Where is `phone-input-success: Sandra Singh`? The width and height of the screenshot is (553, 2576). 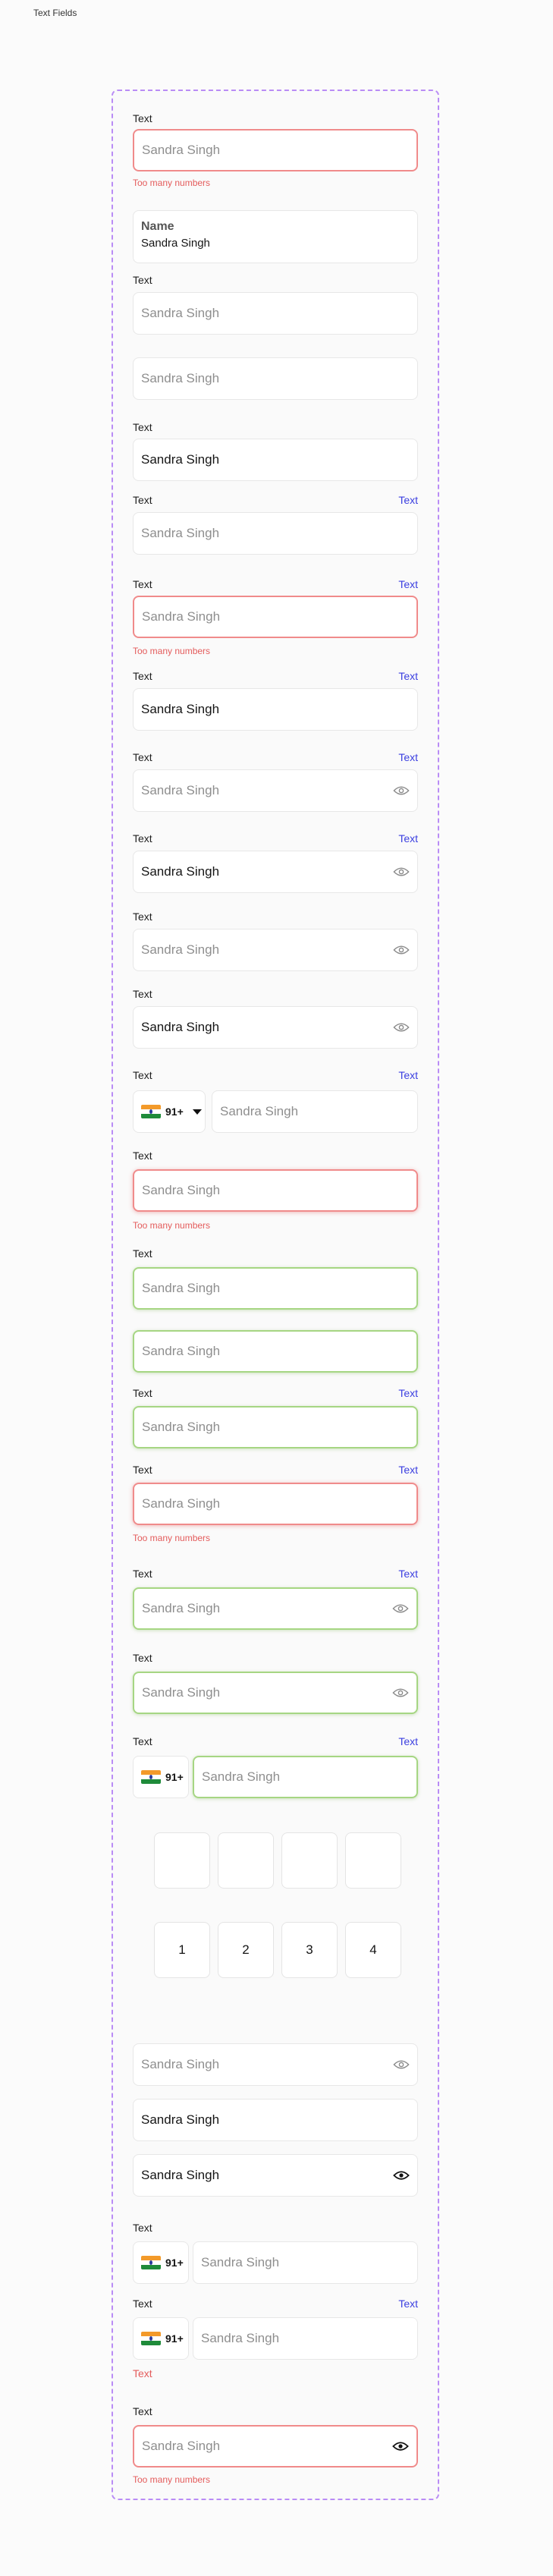 phone-input-success: Sandra Singh is located at coordinates (305, 1777).